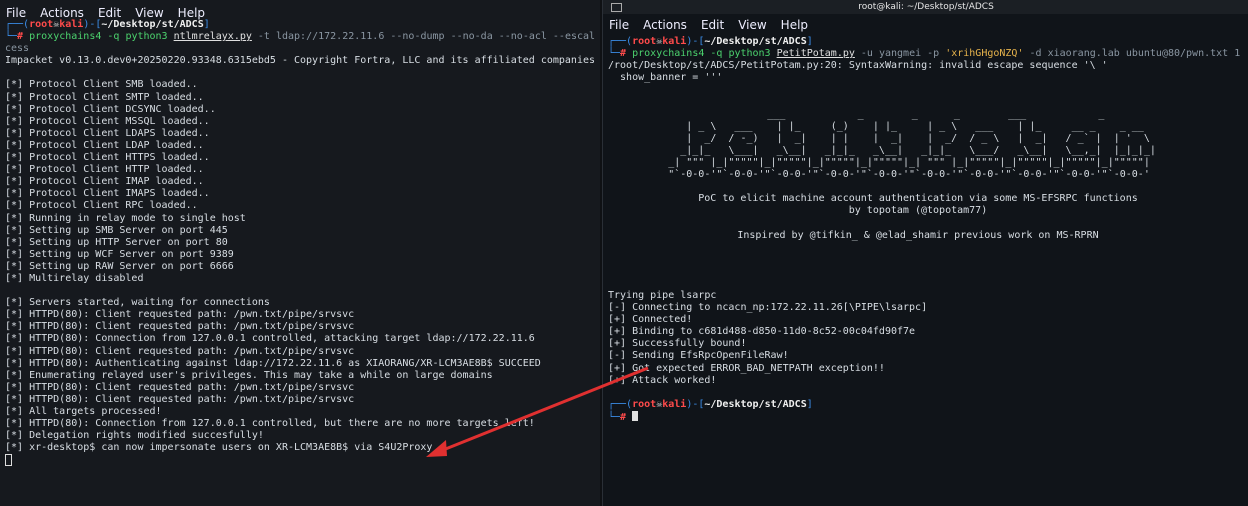 Image resolution: width=1248 pixels, height=506 pixels. What do you see at coordinates (74, 278) in the screenshot?
I see `log-line: [*] Multirelay disabled` at bounding box center [74, 278].